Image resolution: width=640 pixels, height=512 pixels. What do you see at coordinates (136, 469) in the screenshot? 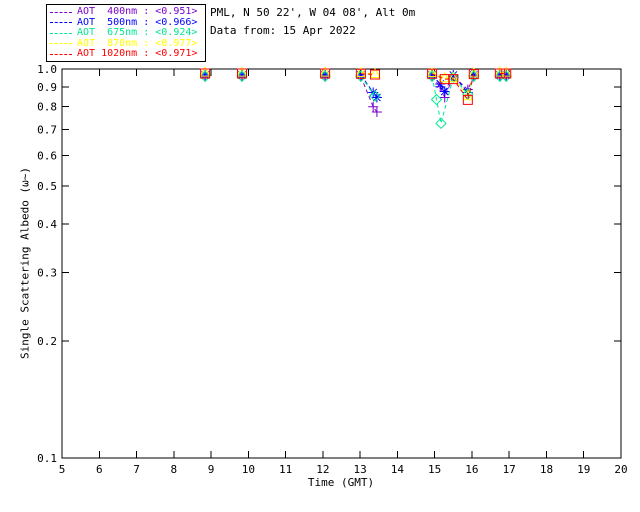
I see `x-tick-label: 7` at bounding box center [136, 469].